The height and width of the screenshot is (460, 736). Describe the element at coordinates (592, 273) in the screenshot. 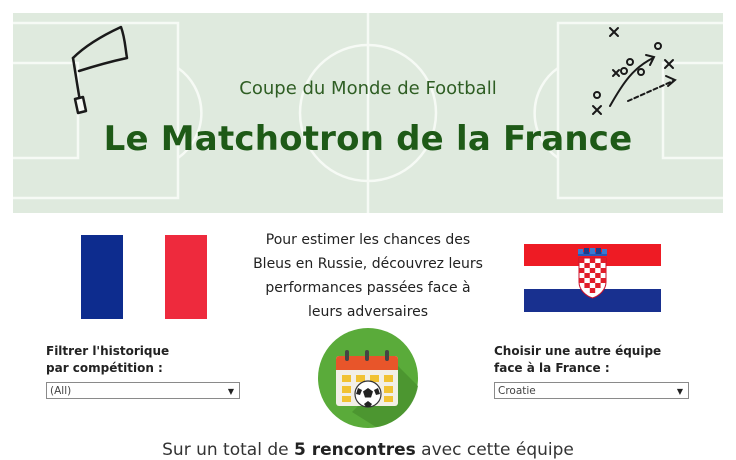

I see `croatia-coat-of-arms-icon` at that location.